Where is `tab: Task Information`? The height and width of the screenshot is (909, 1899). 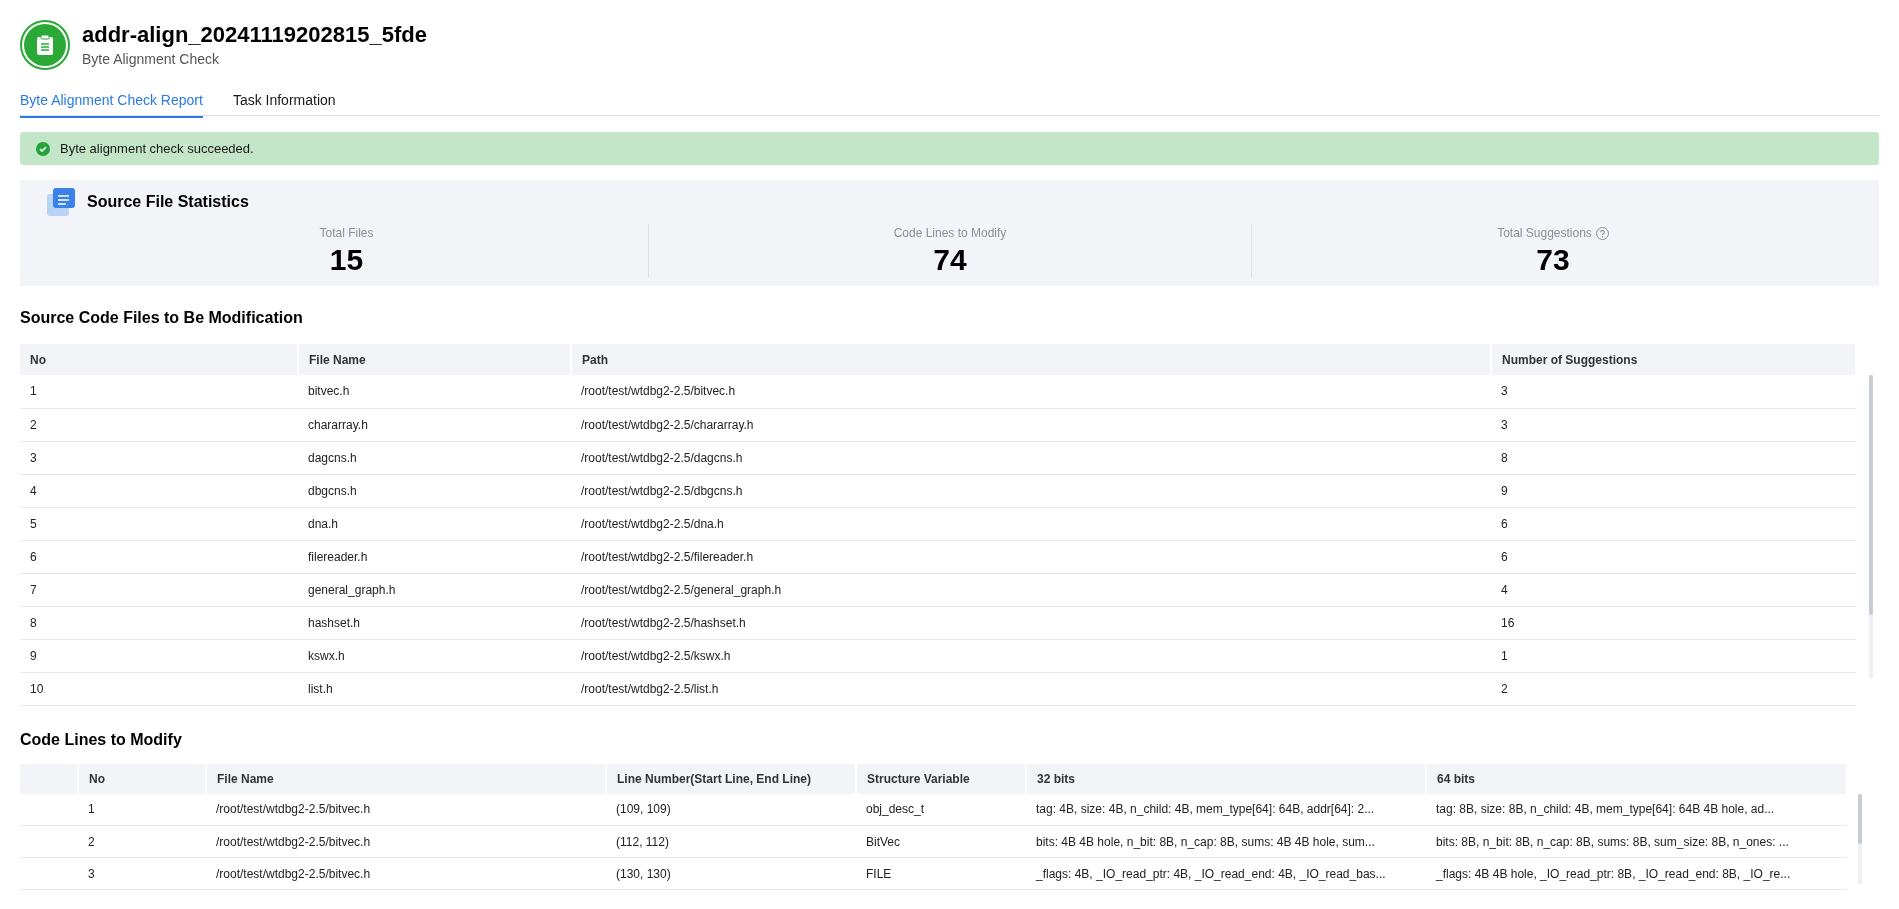
tab: Task Information is located at coordinates (284, 101).